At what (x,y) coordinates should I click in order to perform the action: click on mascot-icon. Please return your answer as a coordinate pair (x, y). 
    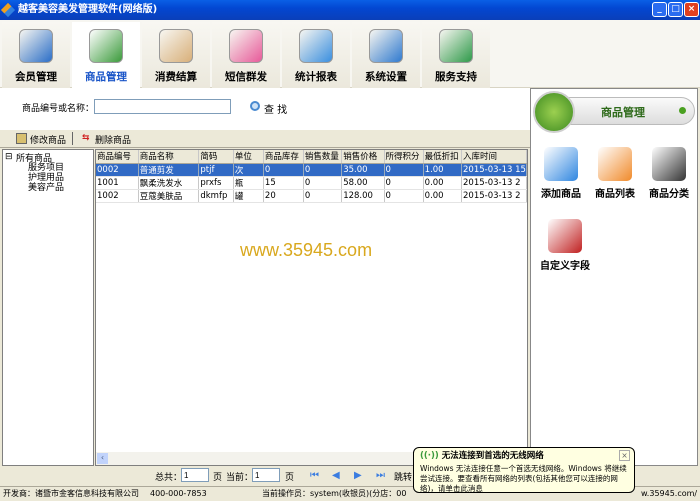
    Looking at the image, I should click on (554, 112).